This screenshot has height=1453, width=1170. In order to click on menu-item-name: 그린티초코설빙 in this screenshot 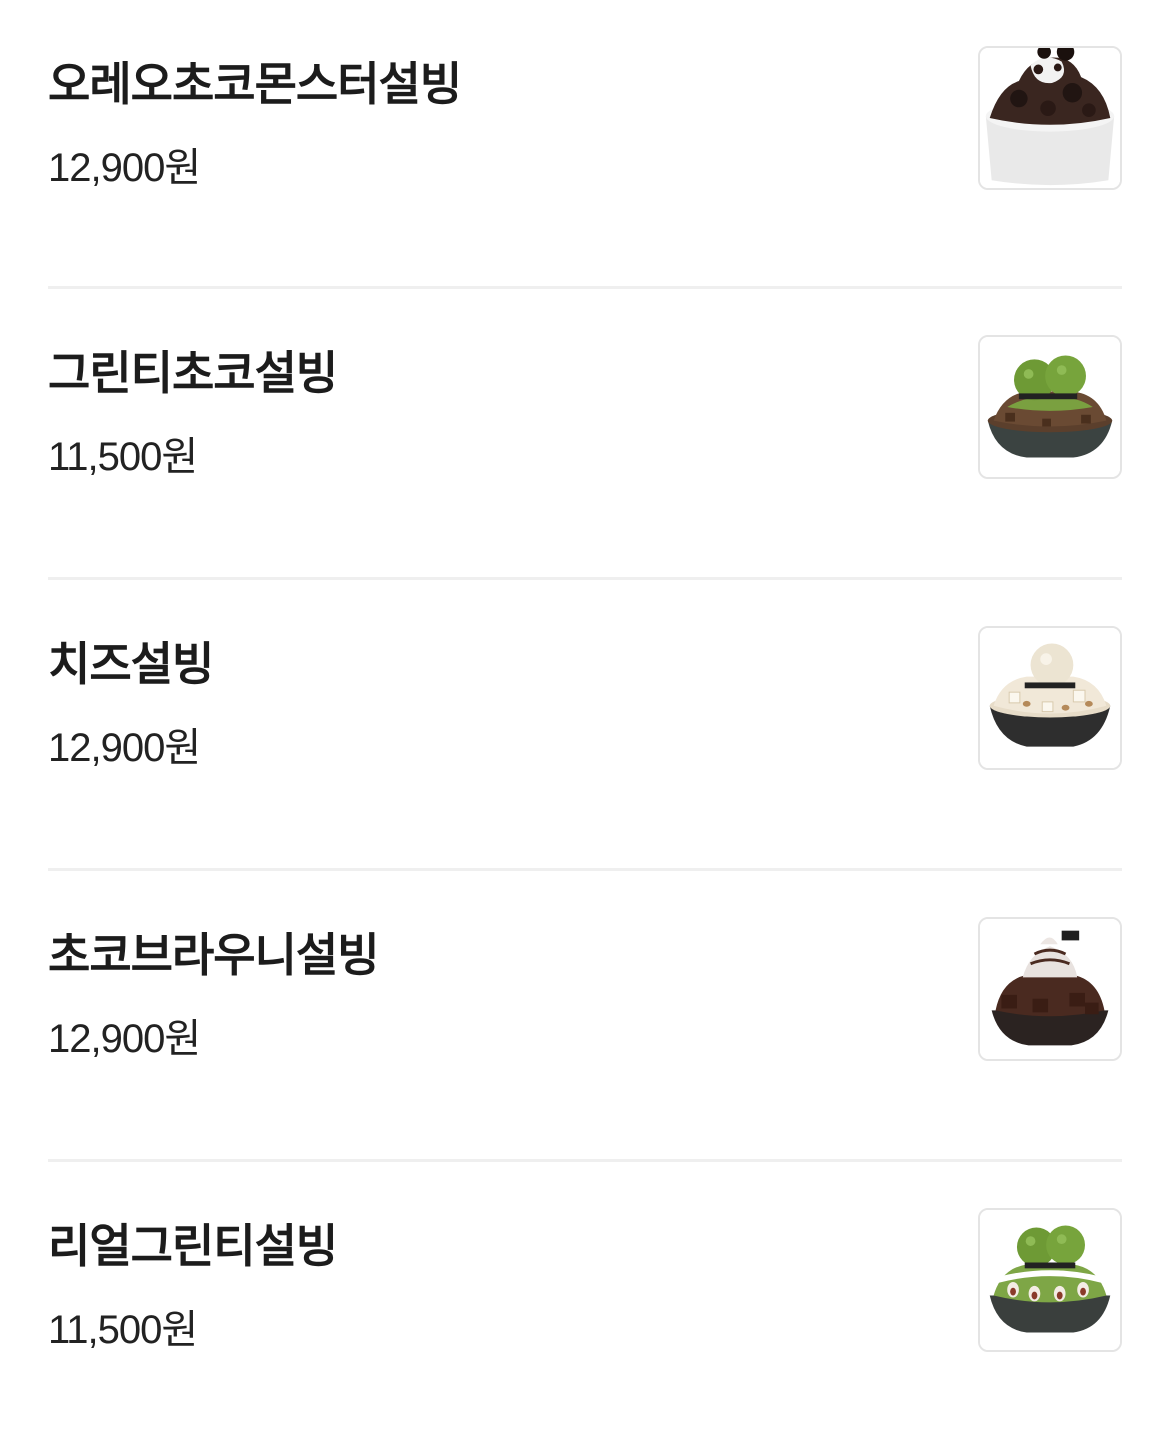, I will do `click(193, 373)`.